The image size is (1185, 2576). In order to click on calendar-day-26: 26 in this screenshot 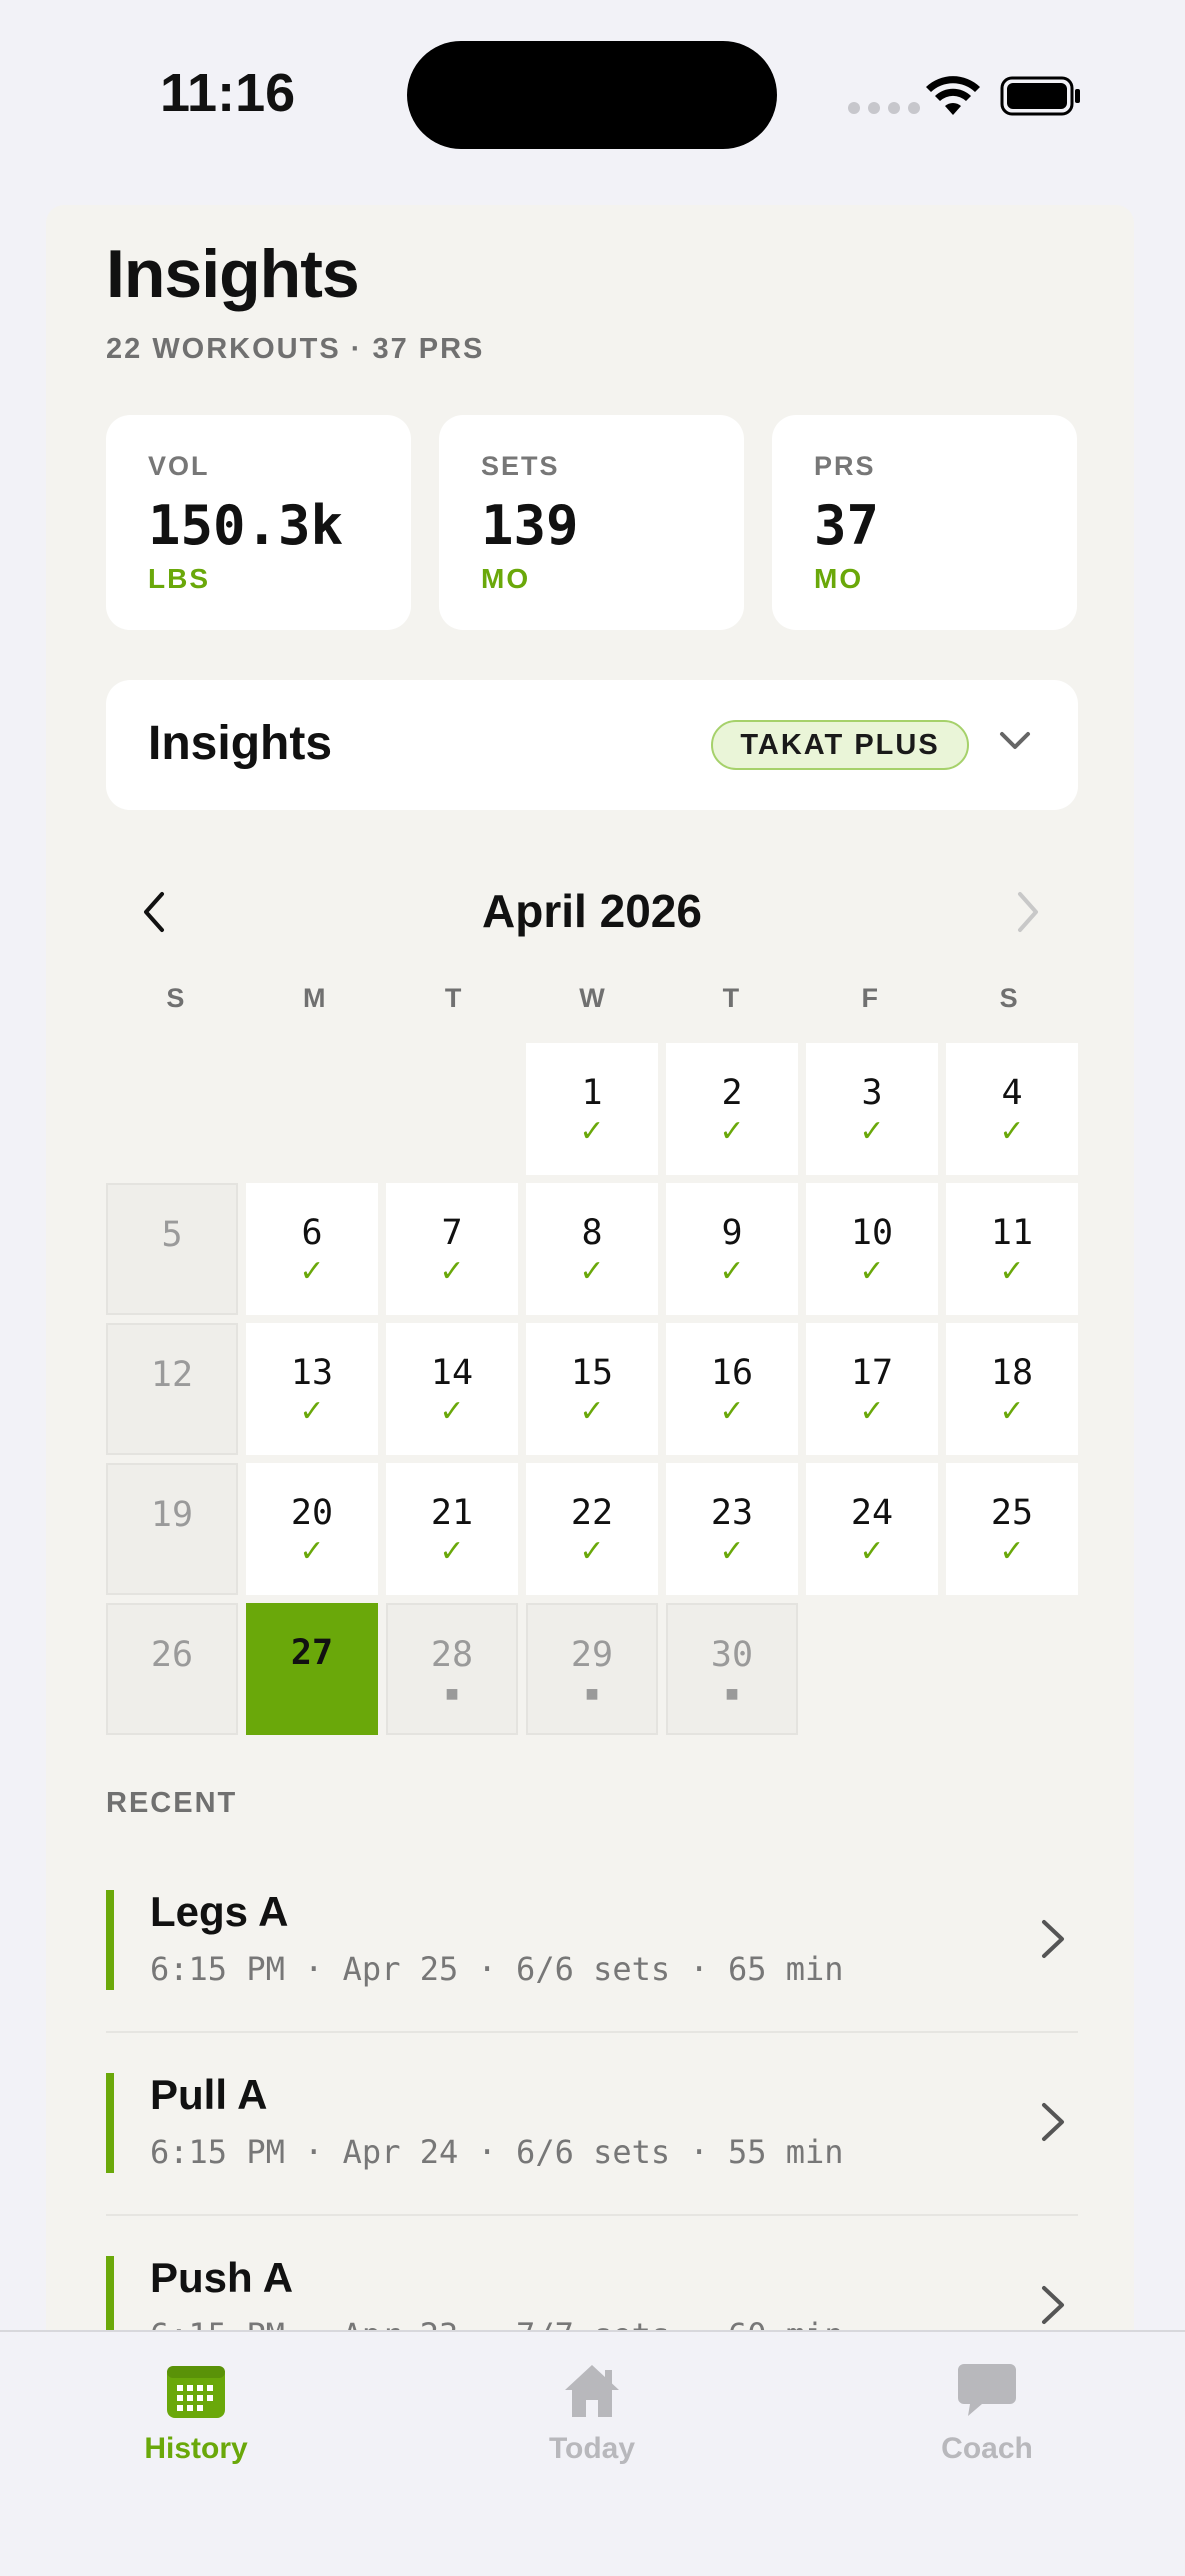, I will do `click(172, 1669)`.